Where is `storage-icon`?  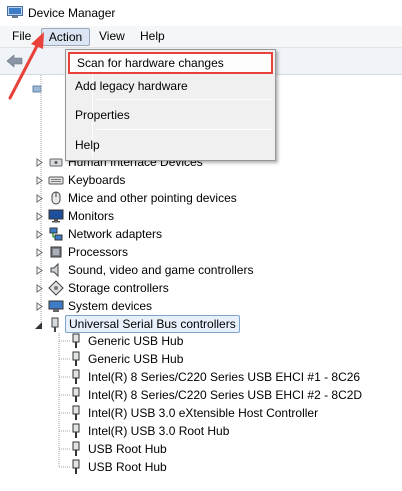
storage-icon is located at coordinates (56, 288).